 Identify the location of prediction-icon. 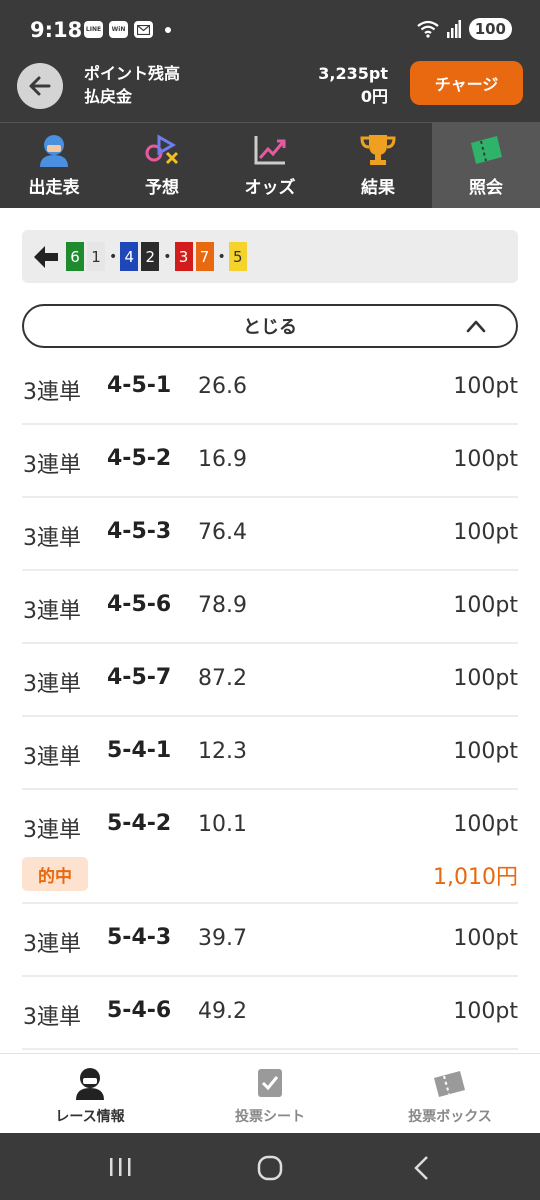
(162, 149).